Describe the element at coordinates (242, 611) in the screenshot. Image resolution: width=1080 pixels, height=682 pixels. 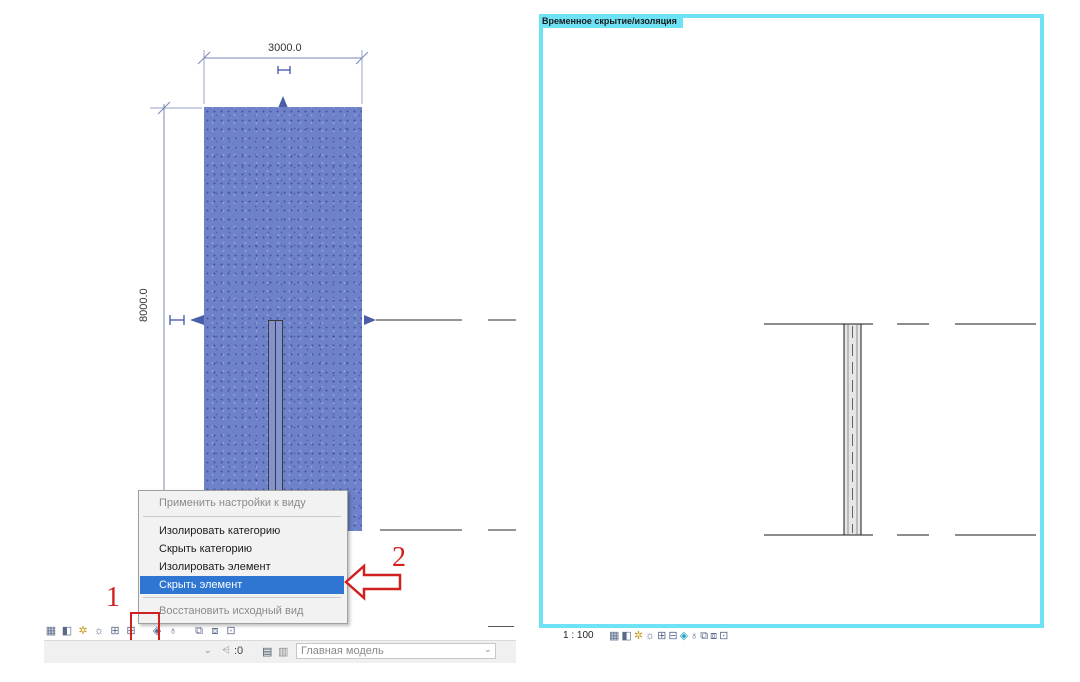
I see `menu-item-reset-view: Восстановить исходный вид` at that location.